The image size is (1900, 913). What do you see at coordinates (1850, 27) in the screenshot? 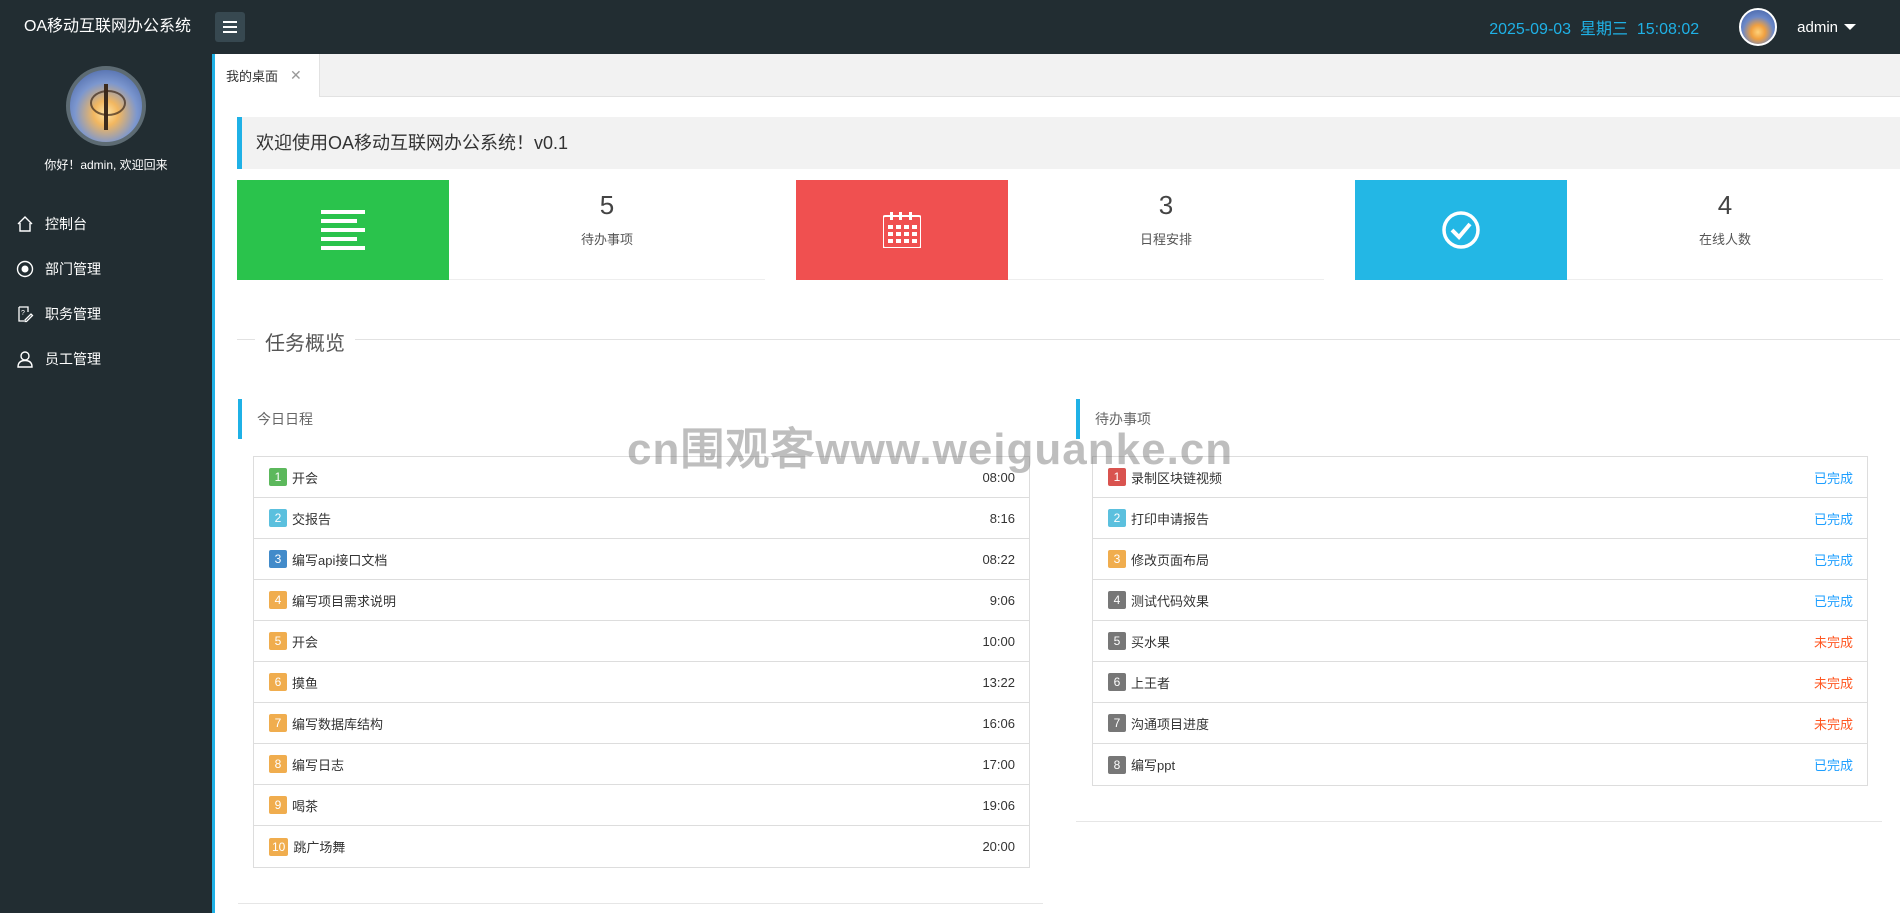
I see `caret-down-icon` at bounding box center [1850, 27].